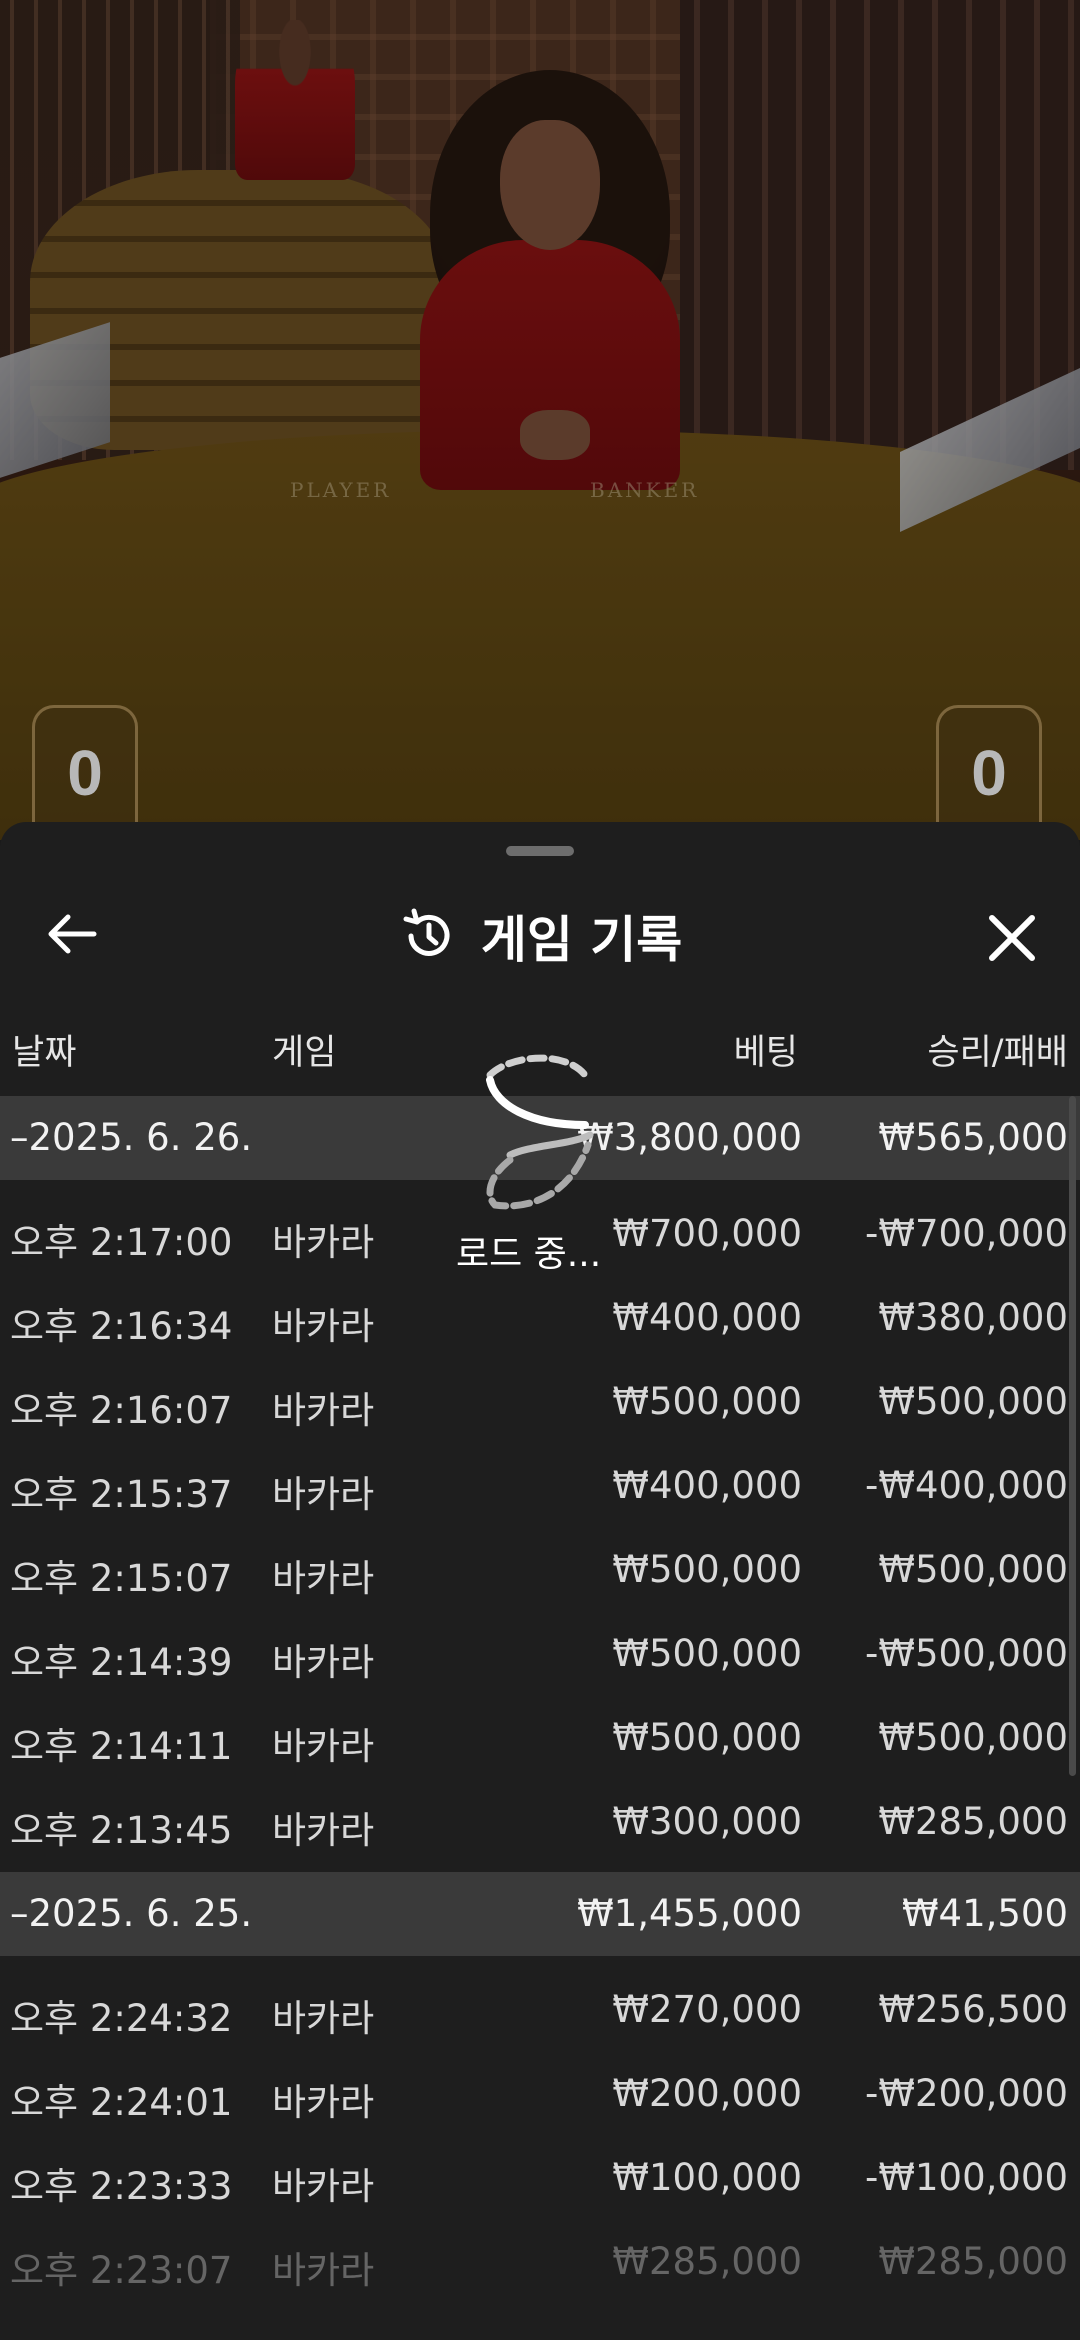 The width and height of the screenshot is (1080, 2340). I want to click on row-time: 오후 2:13:45, so click(121, 1830).